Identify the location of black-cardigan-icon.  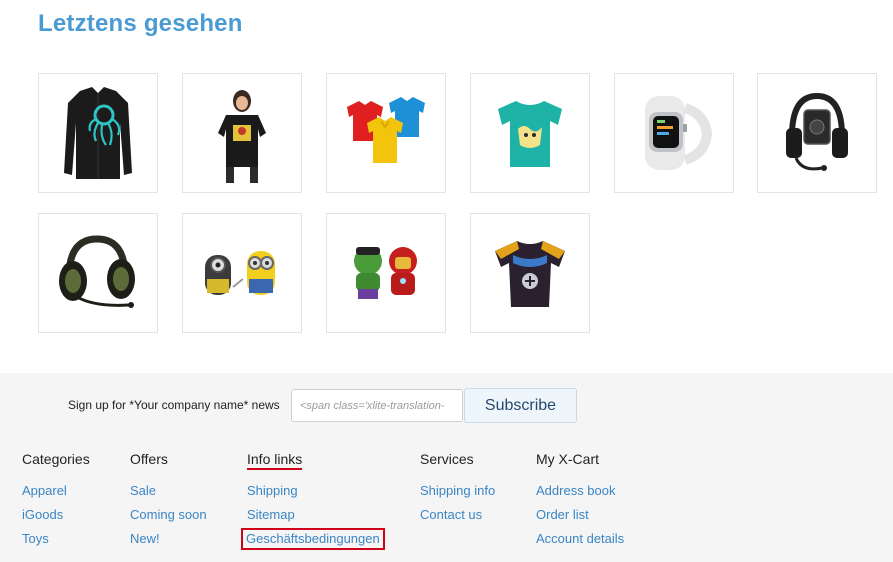
(98, 133).